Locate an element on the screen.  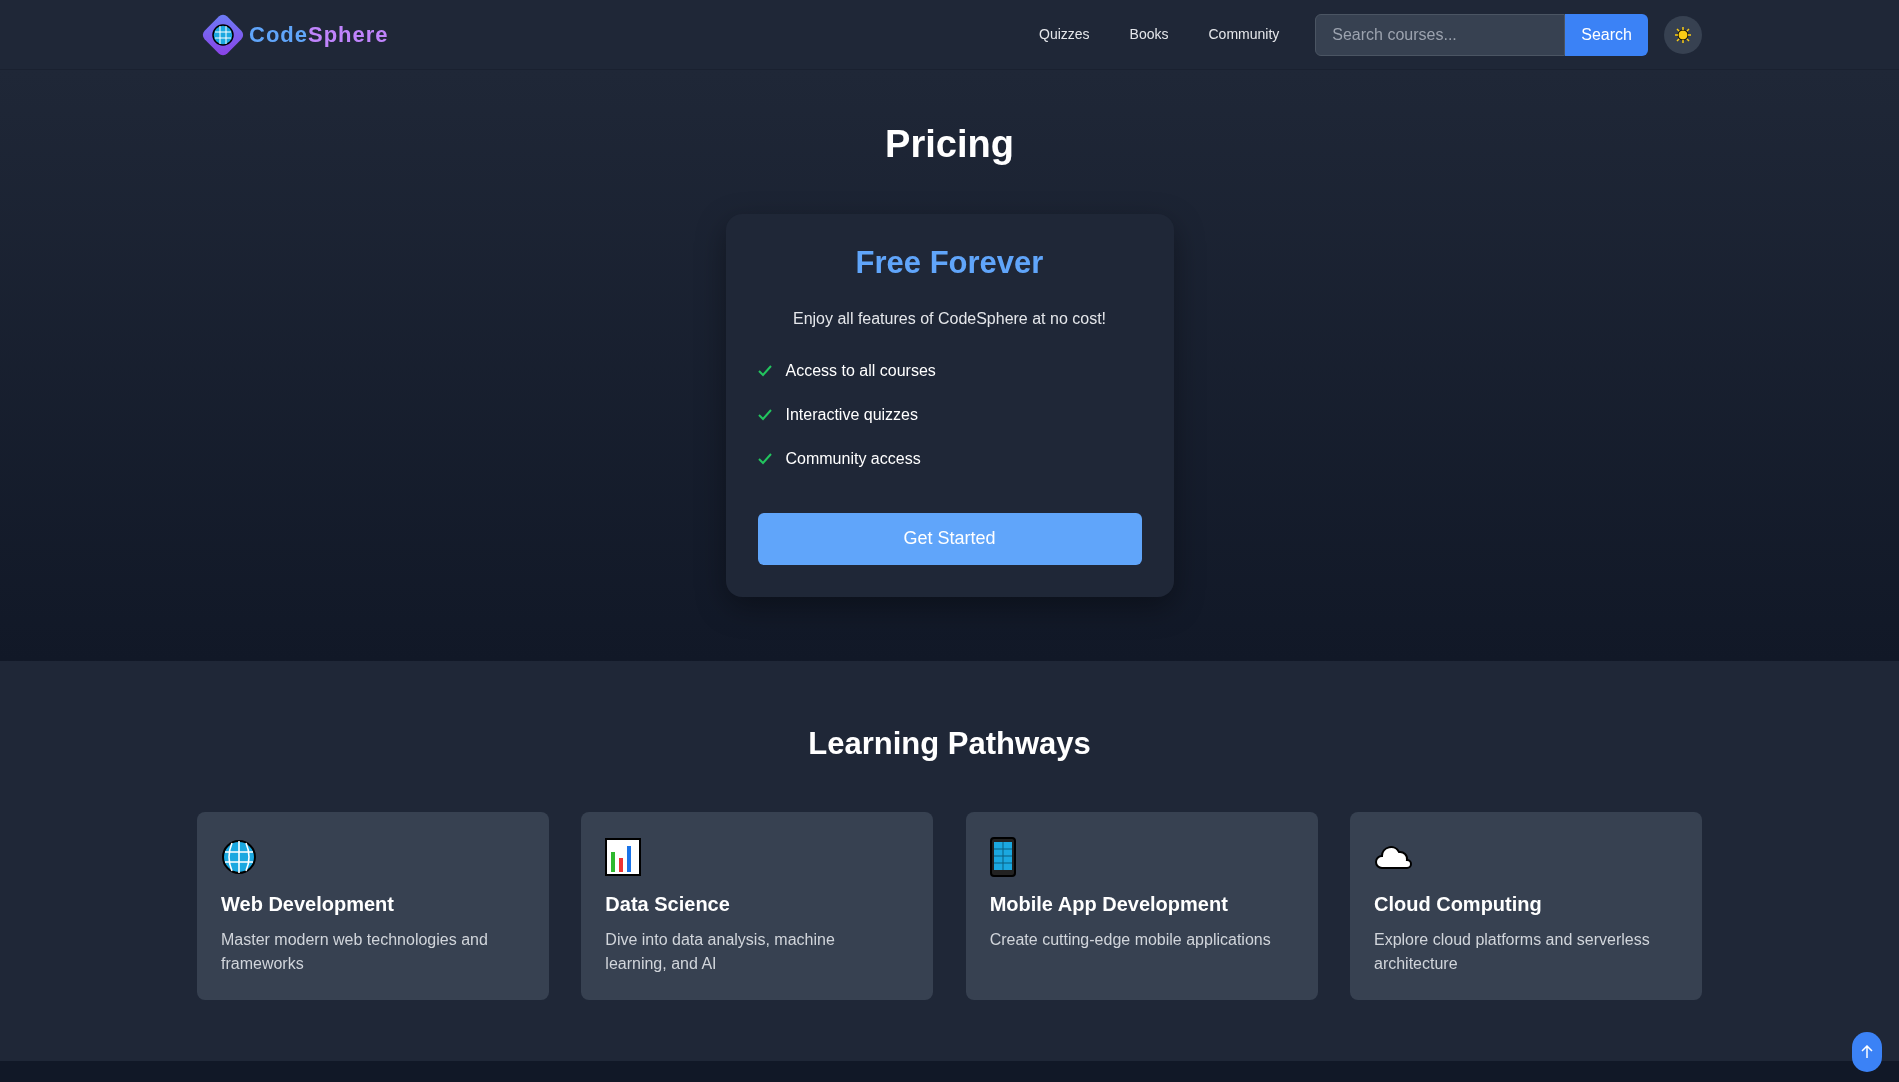
pathway-description: Create cutting-edge mobile applications is located at coordinates (1130, 940).